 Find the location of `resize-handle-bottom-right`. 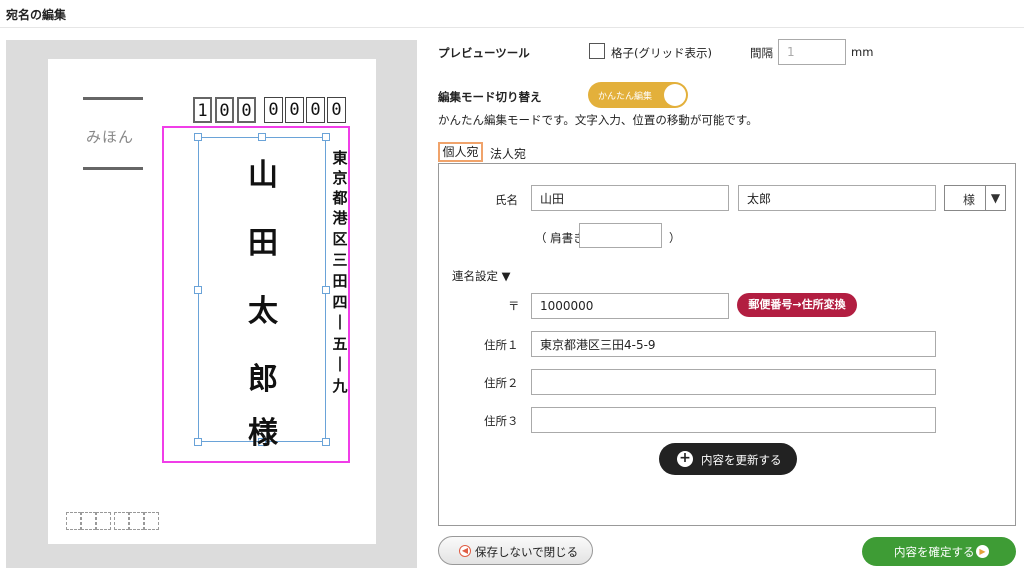

resize-handle-bottom-right is located at coordinates (326, 442).